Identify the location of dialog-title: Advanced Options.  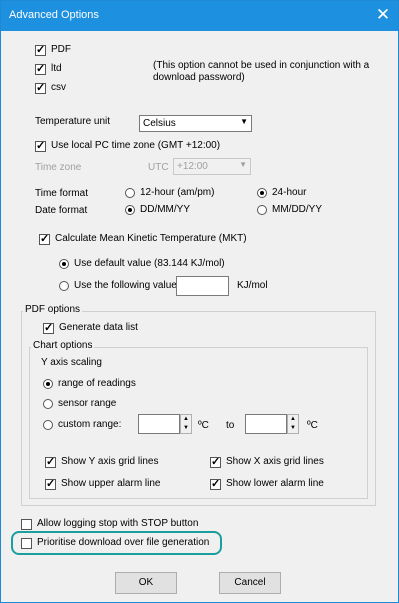
(54, 15).